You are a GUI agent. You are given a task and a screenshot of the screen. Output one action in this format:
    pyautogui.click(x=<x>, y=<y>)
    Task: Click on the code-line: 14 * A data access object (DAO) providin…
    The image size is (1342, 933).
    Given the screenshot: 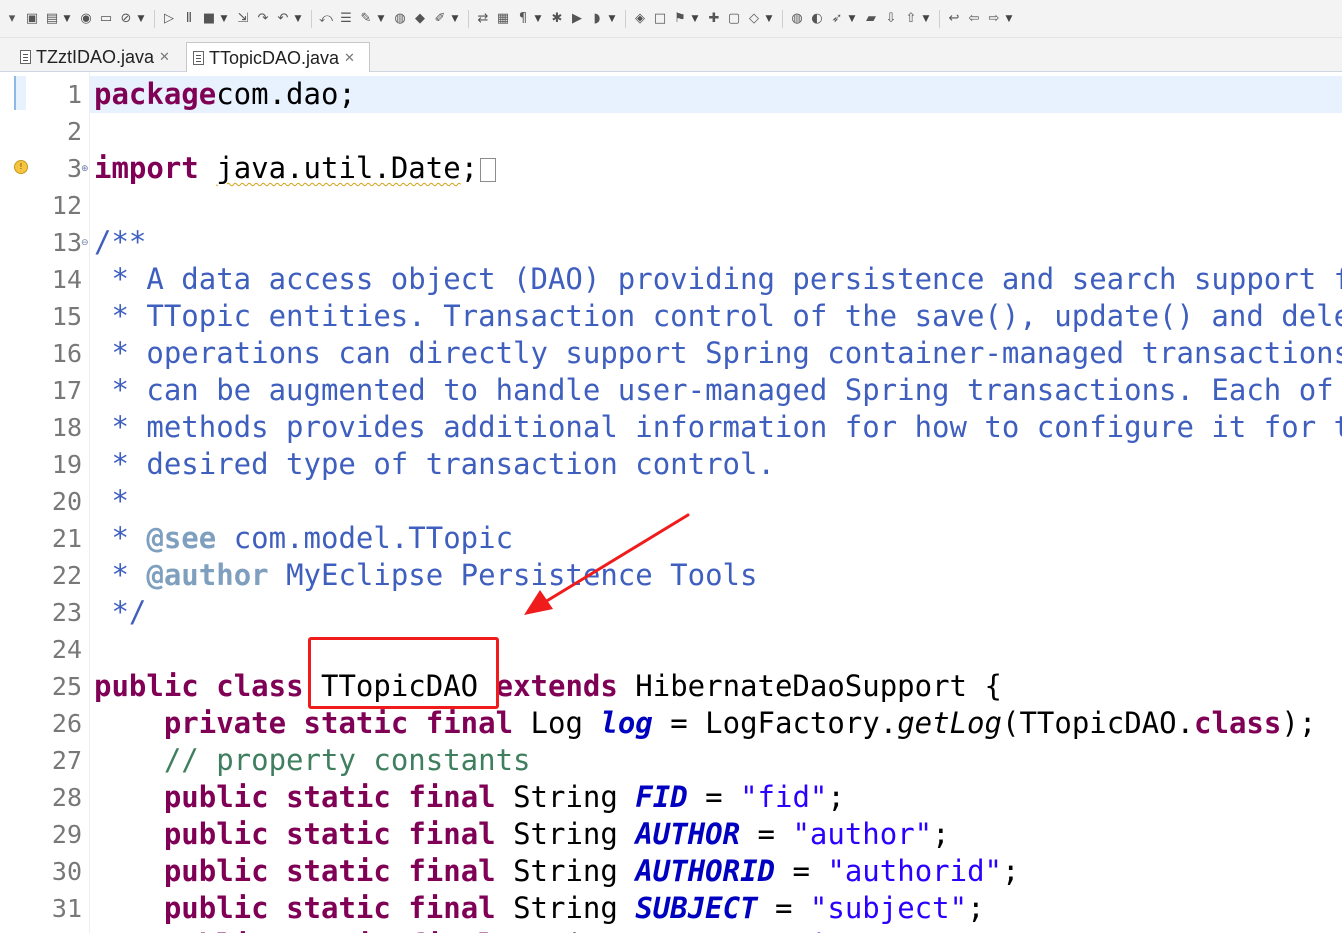 What is the action you would take?
    pyautogui.click(x=671, y=279)
    